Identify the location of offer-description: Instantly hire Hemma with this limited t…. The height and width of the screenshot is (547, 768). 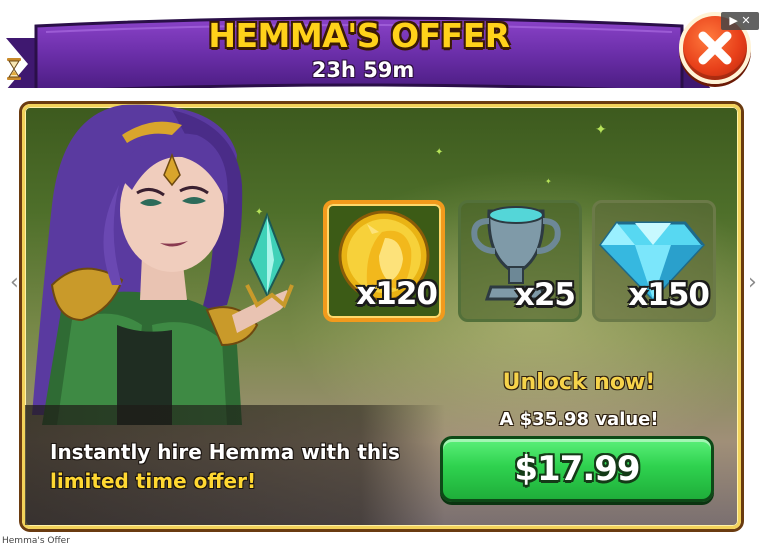
(240, 467).